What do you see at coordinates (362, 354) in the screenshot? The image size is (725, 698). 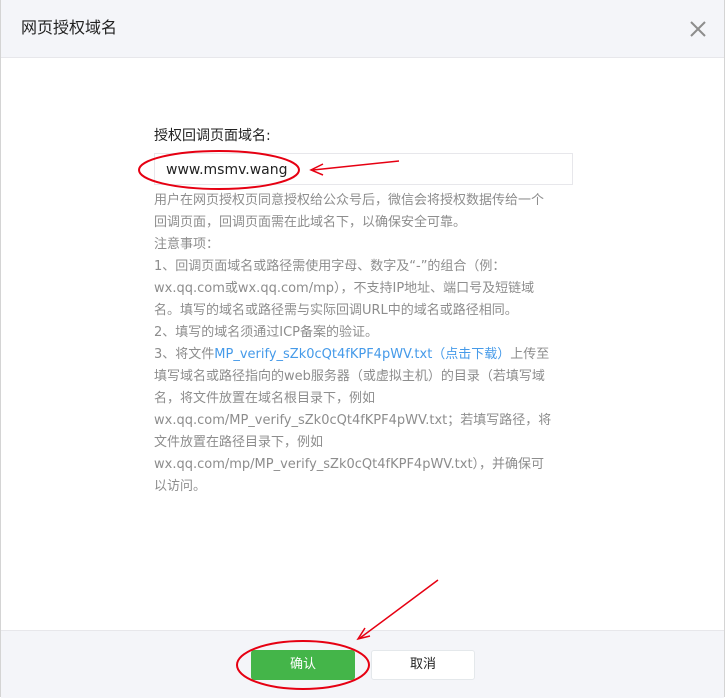 I see `verify-file-download-link: MP_verify_sZk0cQt4fKPF4pWV.txt（点击下载）` at bounding box center [362, 354].